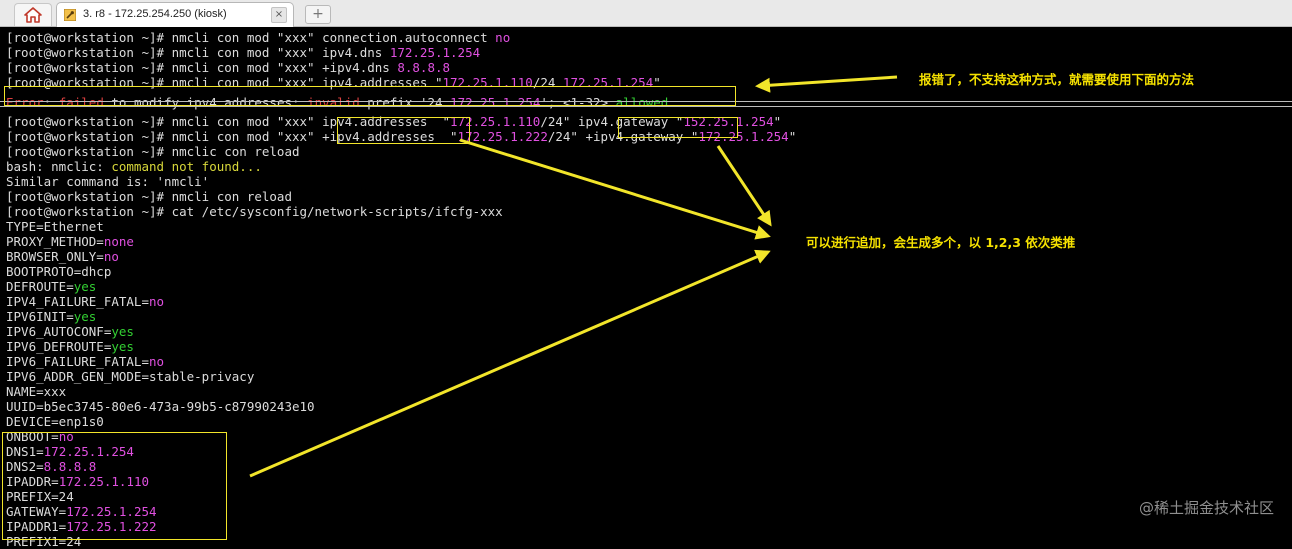  I want to click on watermark: @稀土掘金技术社区, so click(1206, 508).